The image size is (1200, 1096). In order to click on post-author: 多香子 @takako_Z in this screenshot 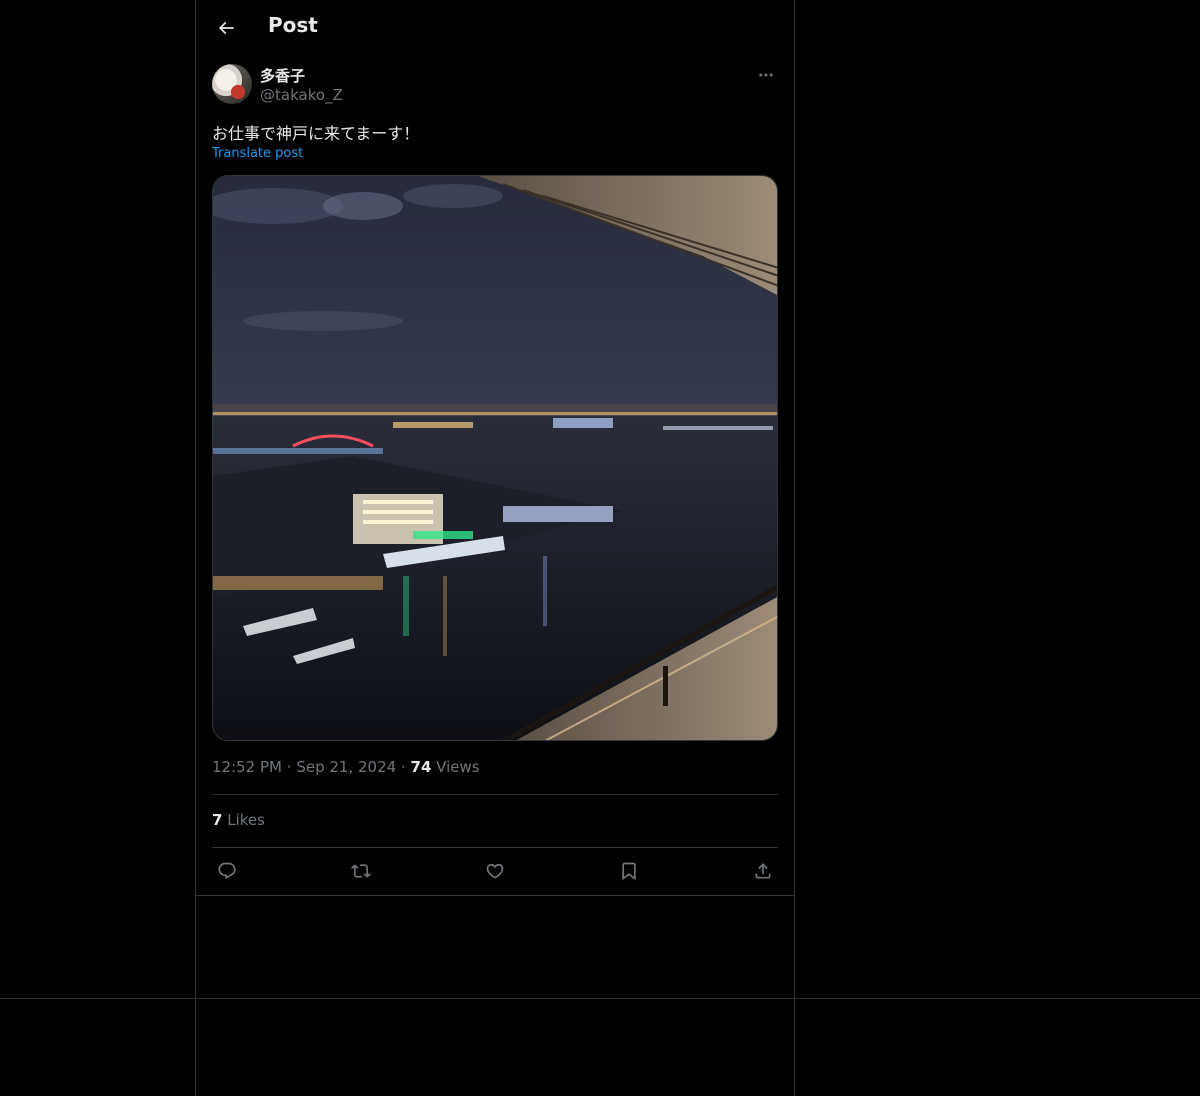, I will do `click(495, 86)`.